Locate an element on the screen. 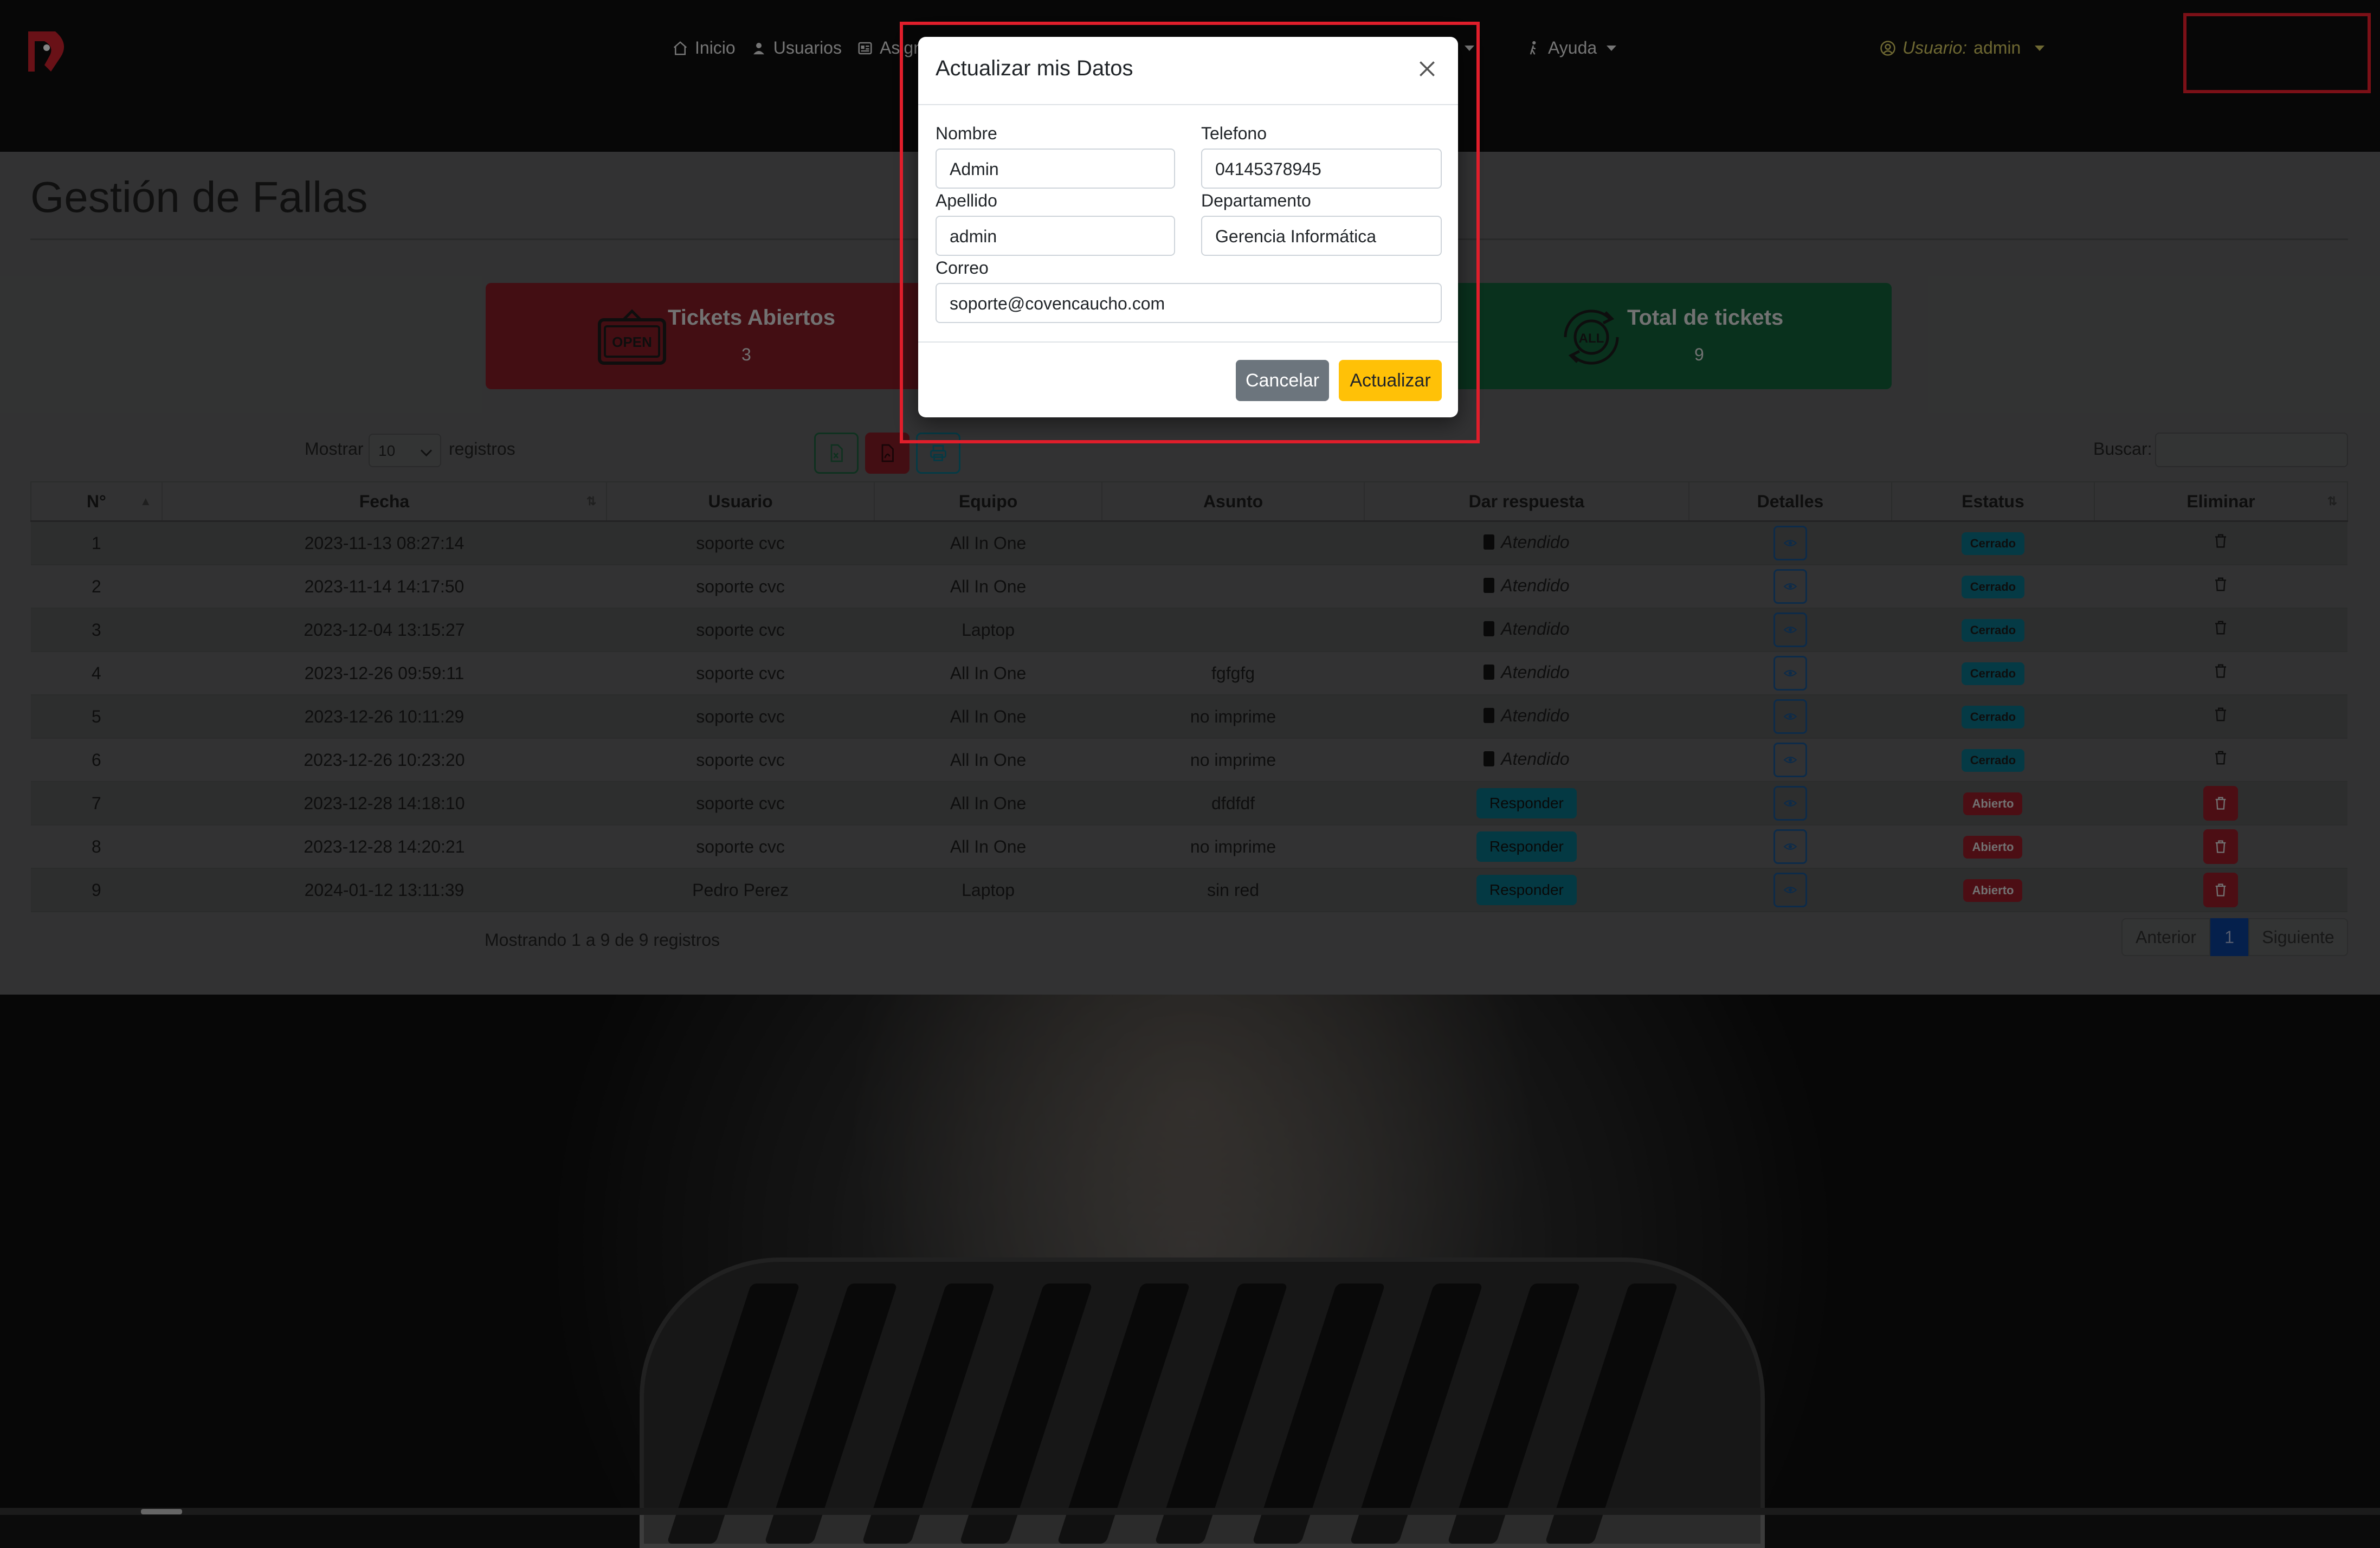 The width and height of the screenshot is (2380, 1548). horizontal-scrollbar is located at coordinates (1190, 1511).